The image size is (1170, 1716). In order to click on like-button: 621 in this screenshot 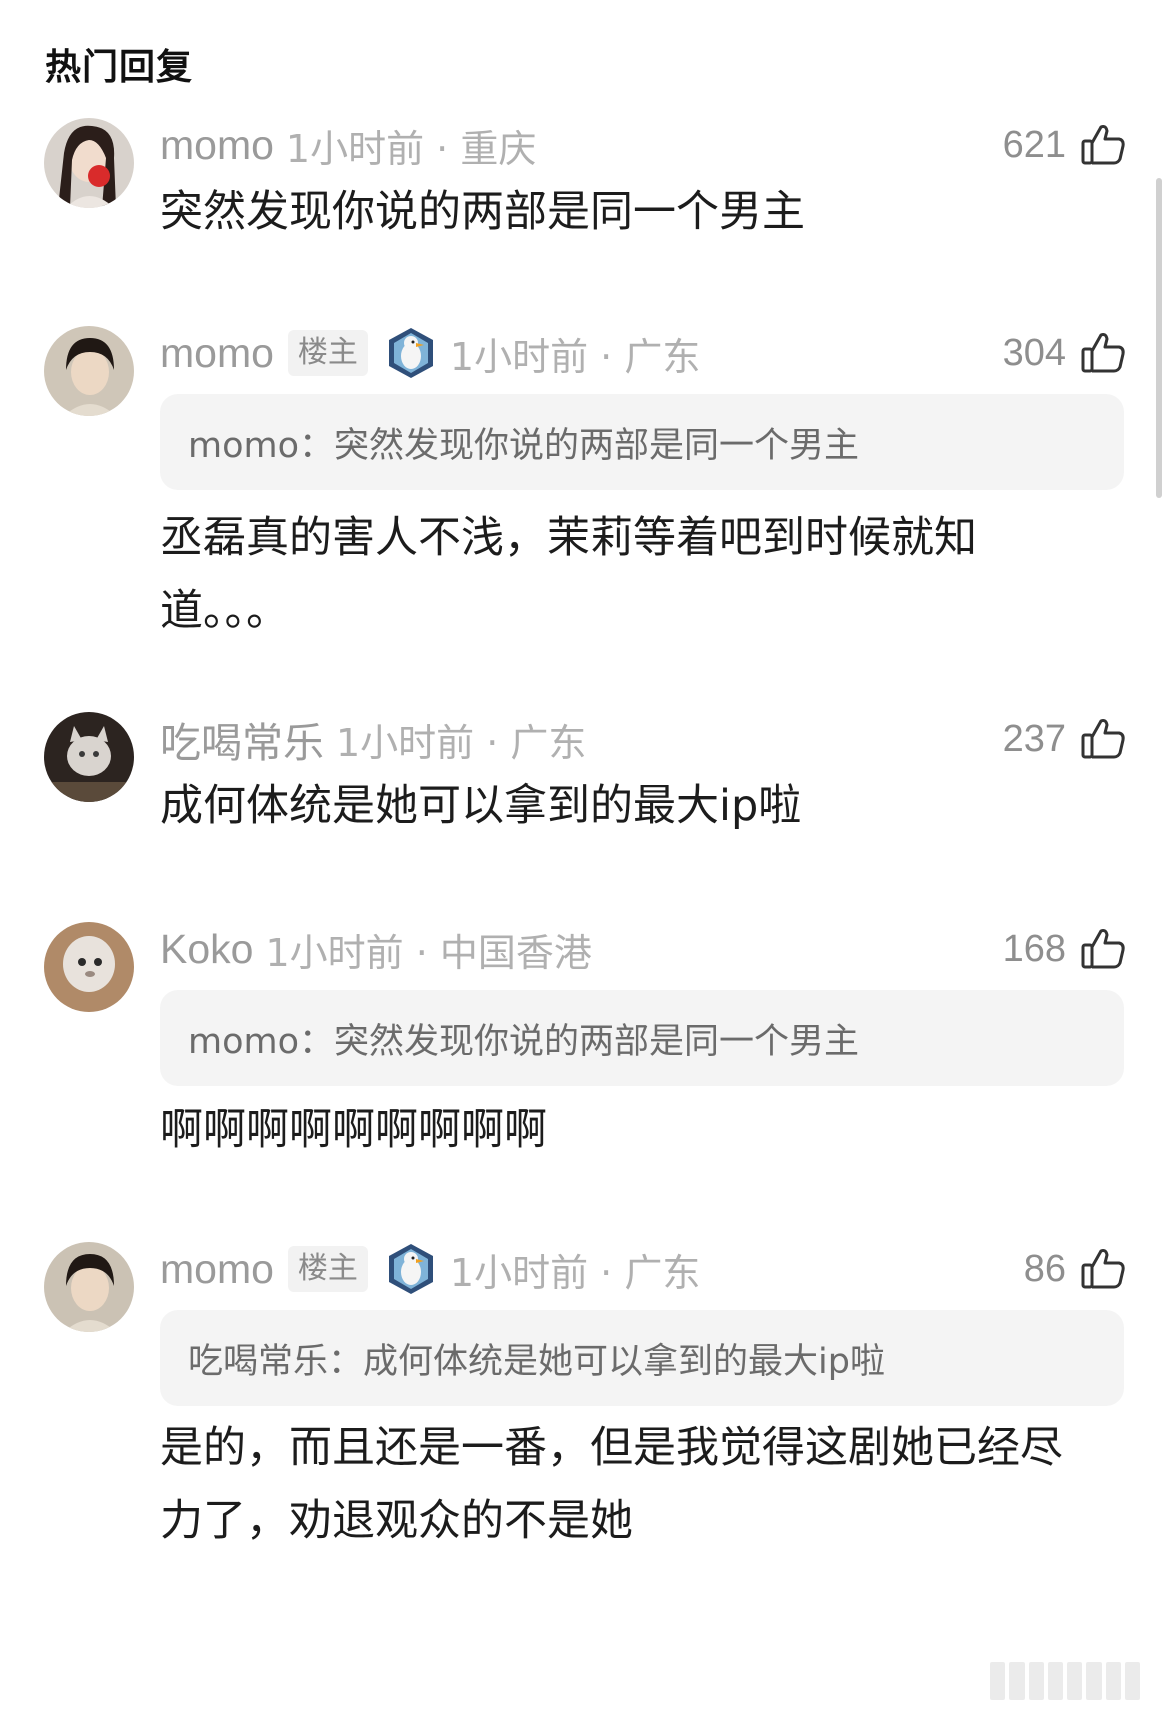, I will do `click(1064, 145)`.